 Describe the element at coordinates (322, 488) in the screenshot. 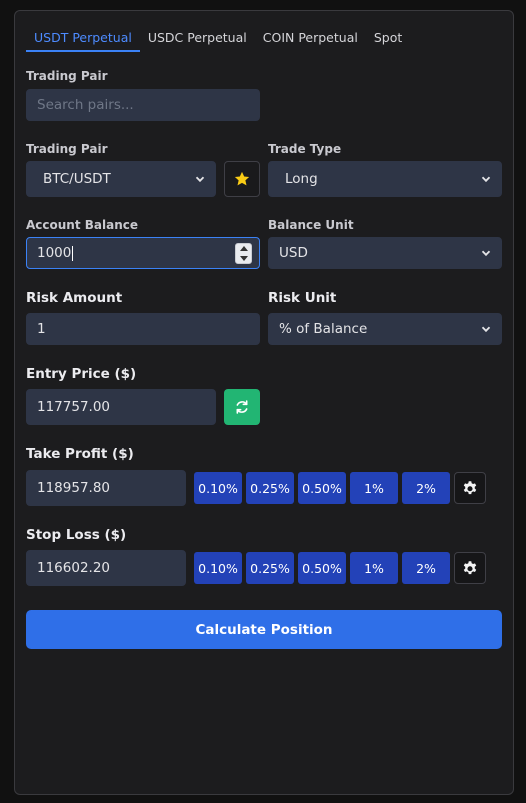

I see `take-profit-preset-button: 0.50%` at that location.